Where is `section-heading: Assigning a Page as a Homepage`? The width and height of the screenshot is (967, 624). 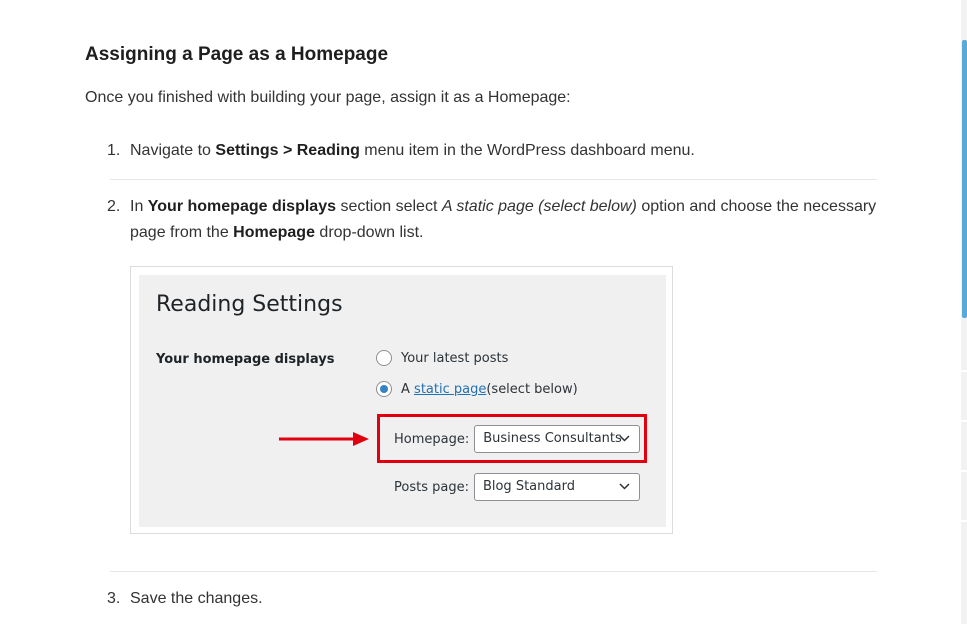 section-heading: Assigning a Page as a Homepage is located at coordinates (237, 54).